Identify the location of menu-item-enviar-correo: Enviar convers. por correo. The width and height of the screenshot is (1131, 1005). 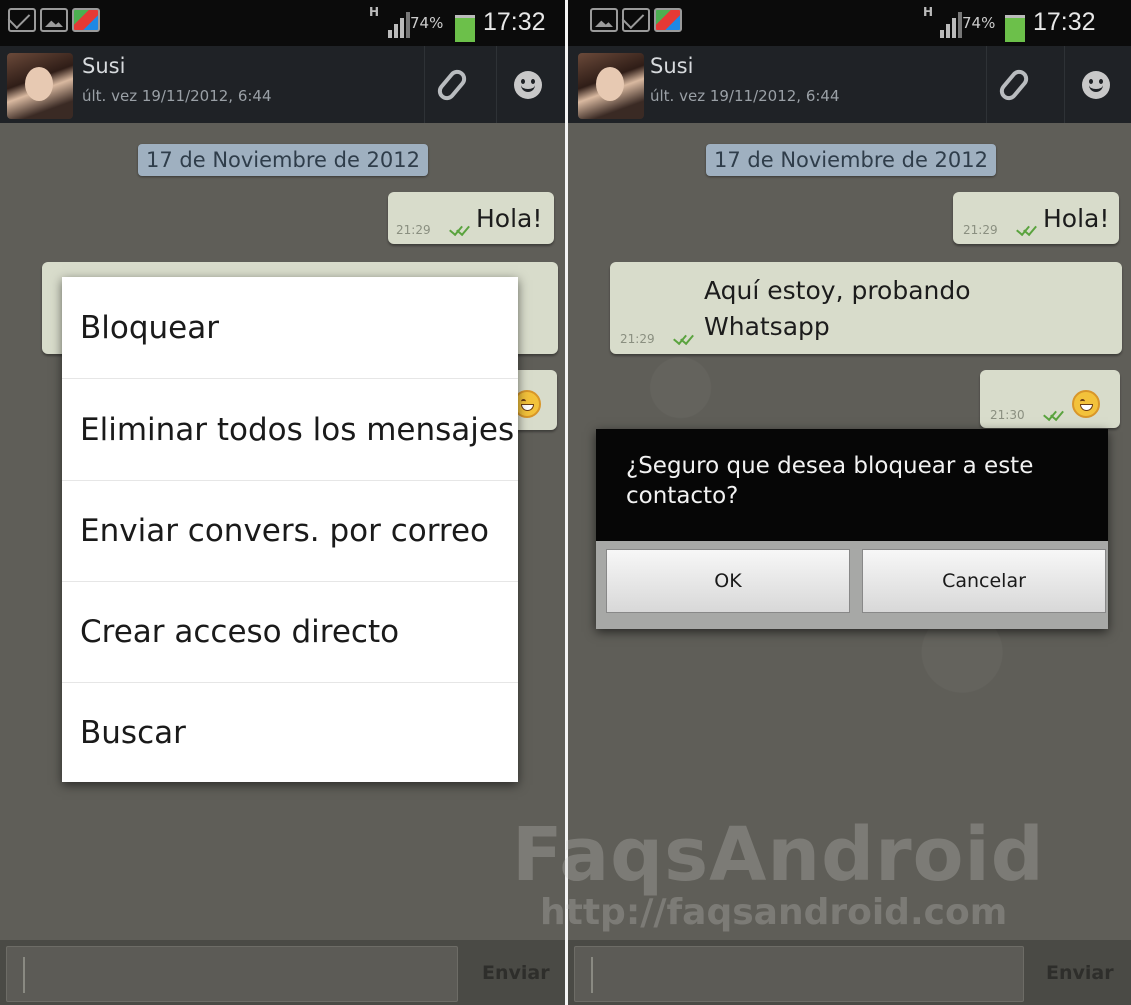
(290, 531).